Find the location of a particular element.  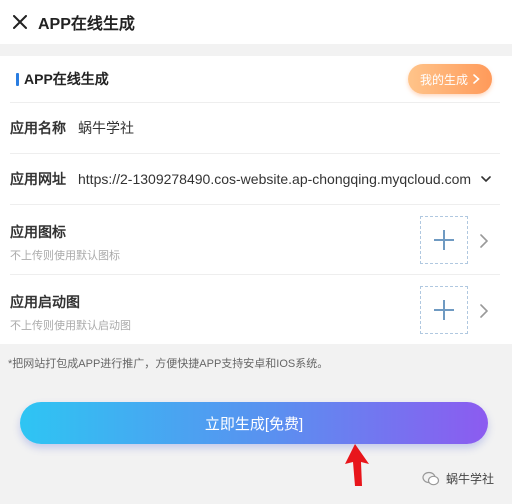

section-accent-bar is located at coordinates (17, 79).